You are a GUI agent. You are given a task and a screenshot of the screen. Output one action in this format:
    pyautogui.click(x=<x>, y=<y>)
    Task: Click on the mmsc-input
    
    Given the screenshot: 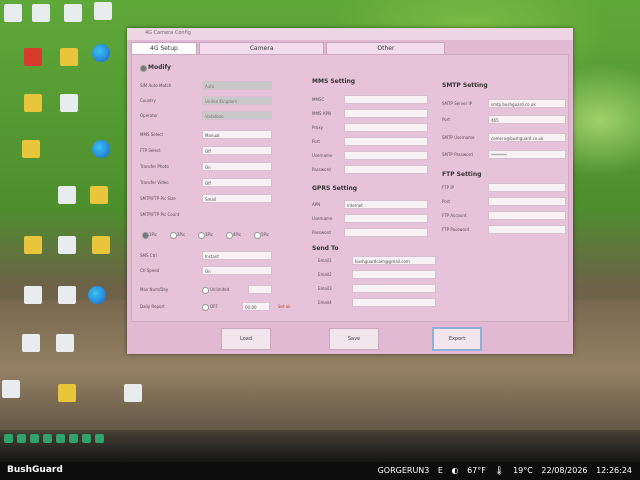 What is the action you would take?
    pyautogui.click(x=386, y=99)
    